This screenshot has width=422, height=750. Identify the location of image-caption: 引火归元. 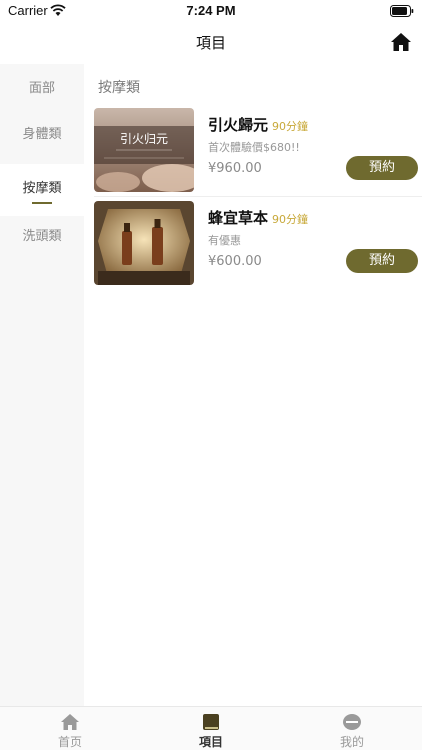
(144, 139).